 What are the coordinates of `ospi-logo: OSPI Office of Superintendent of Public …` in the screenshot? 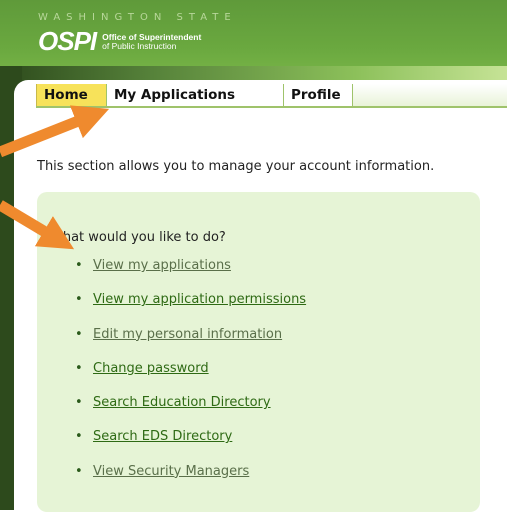 It's located at (119, 41).